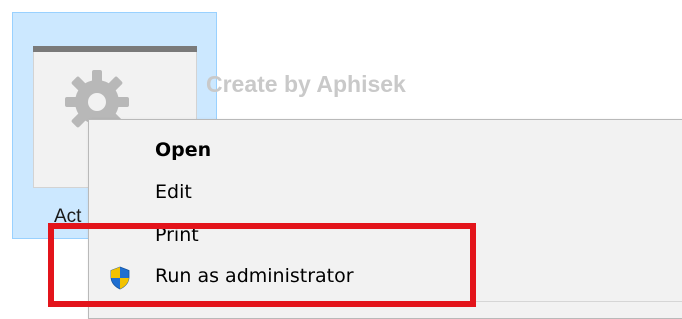  Describe the element at coordinates (183, 150) in the screenshot. I see `menu-item-label: Open` at that location.